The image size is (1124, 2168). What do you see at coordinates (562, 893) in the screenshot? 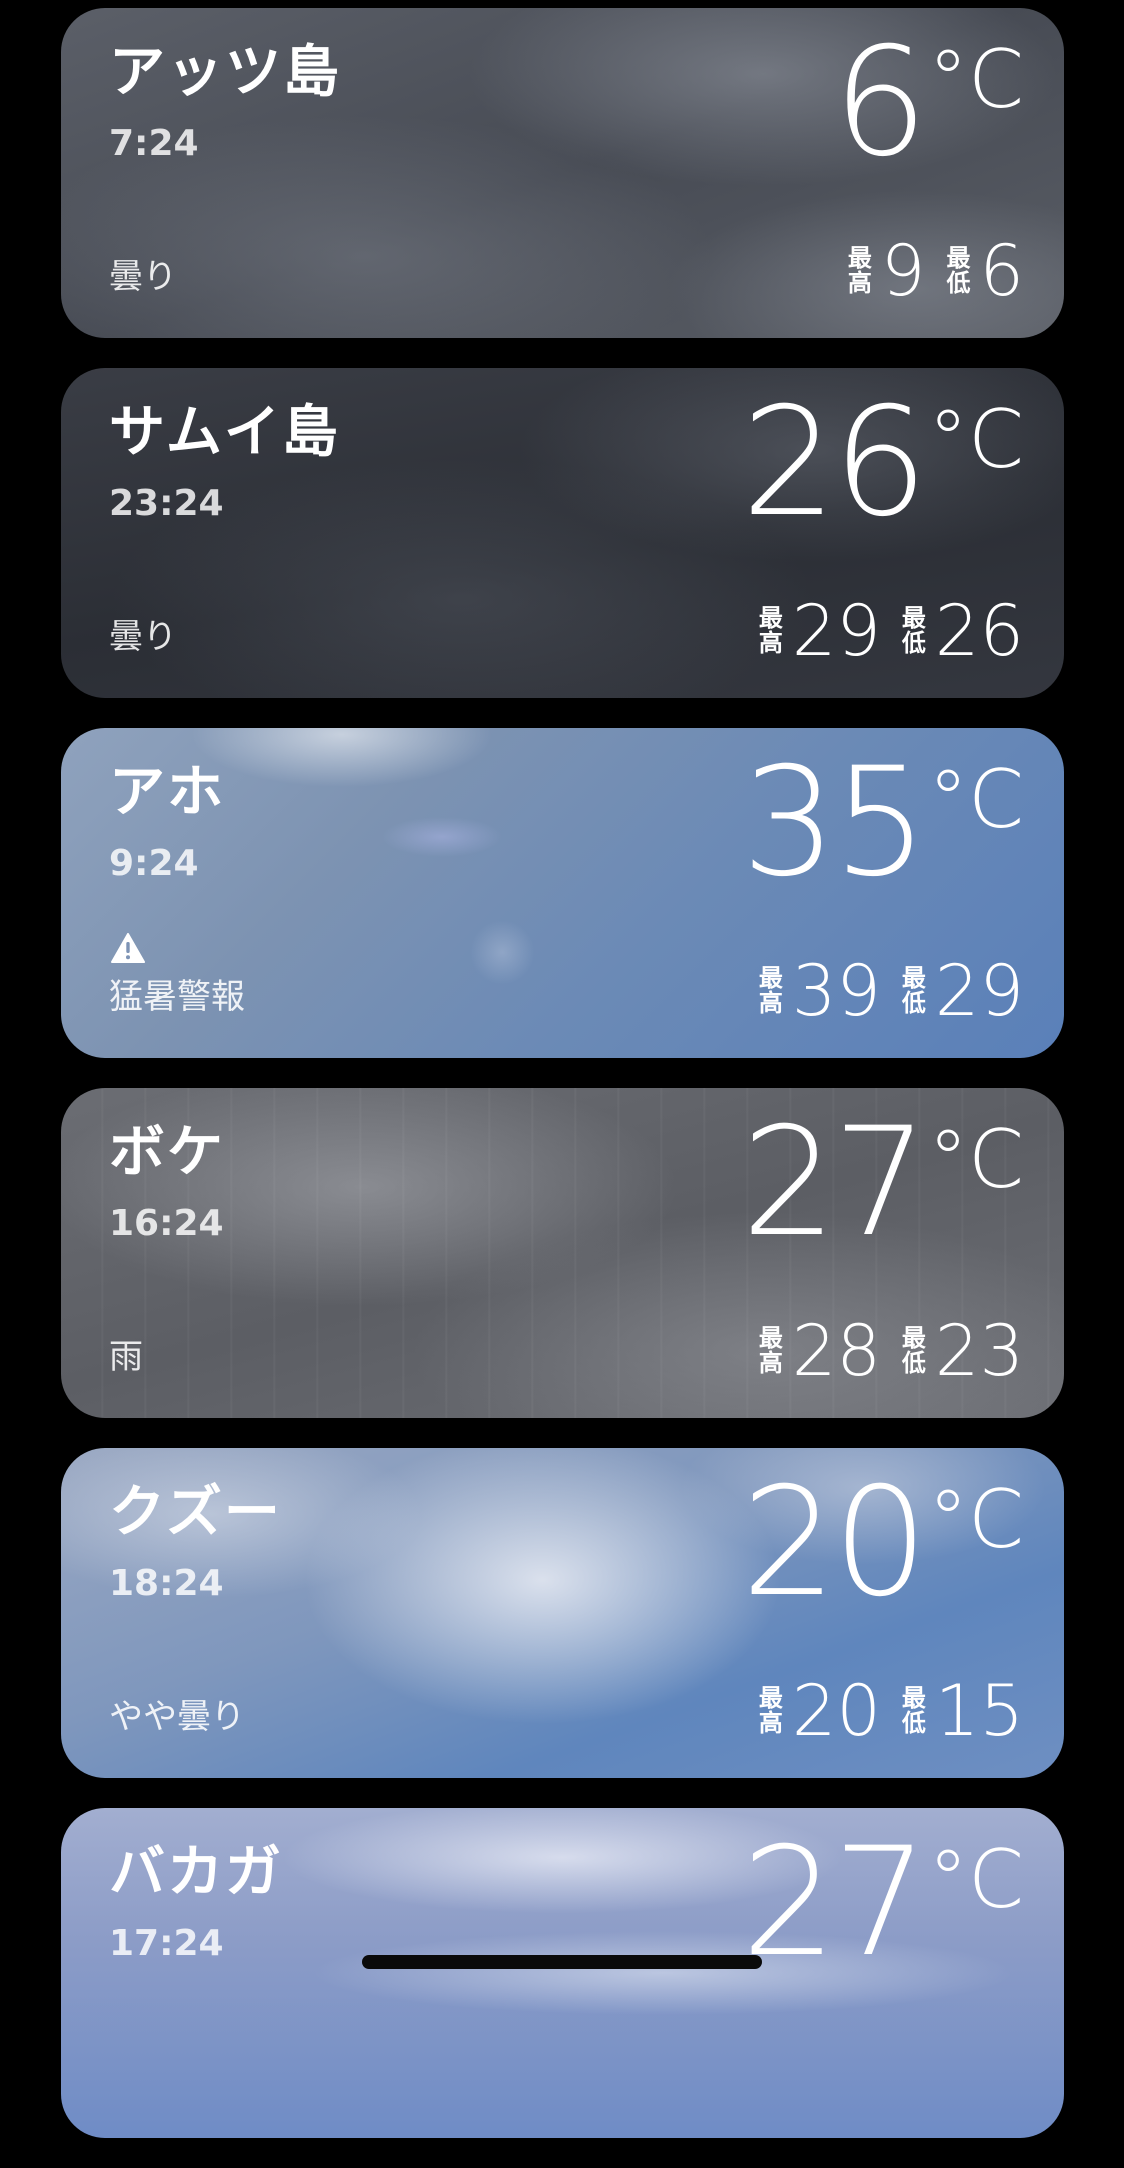
I see `location-card-2: アホ 9:24 猛暑警報 35 °C 最高 39 最低 29` at bounding box center [562, 893].